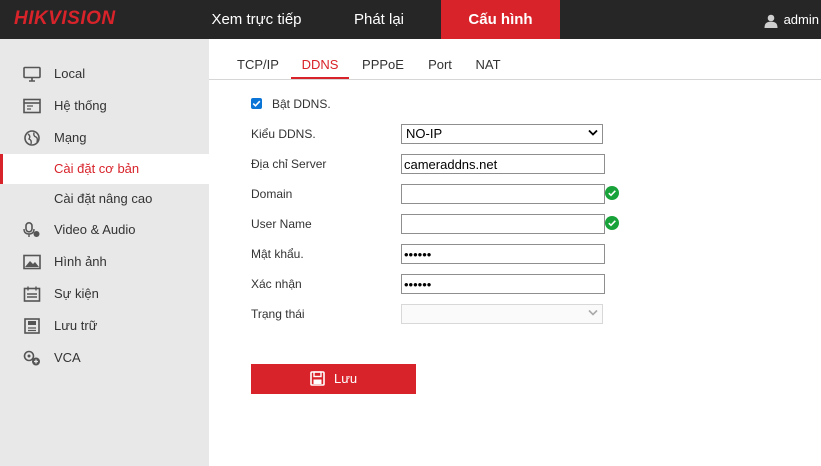  What do you see at coordinates (31, 358) in the screenshot?
I see `vca-icon` at bounding box center [31, 358].